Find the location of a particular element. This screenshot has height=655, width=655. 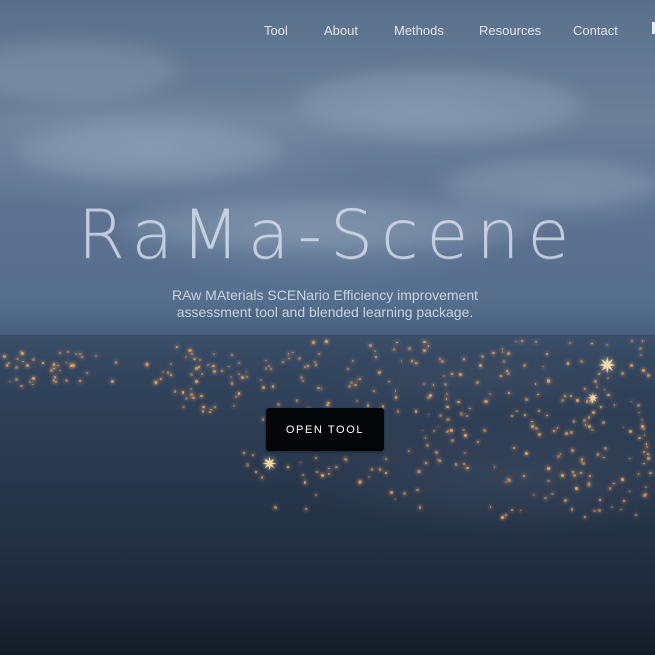

nav-link-resources: Resources is located at coordinates (510, 30).